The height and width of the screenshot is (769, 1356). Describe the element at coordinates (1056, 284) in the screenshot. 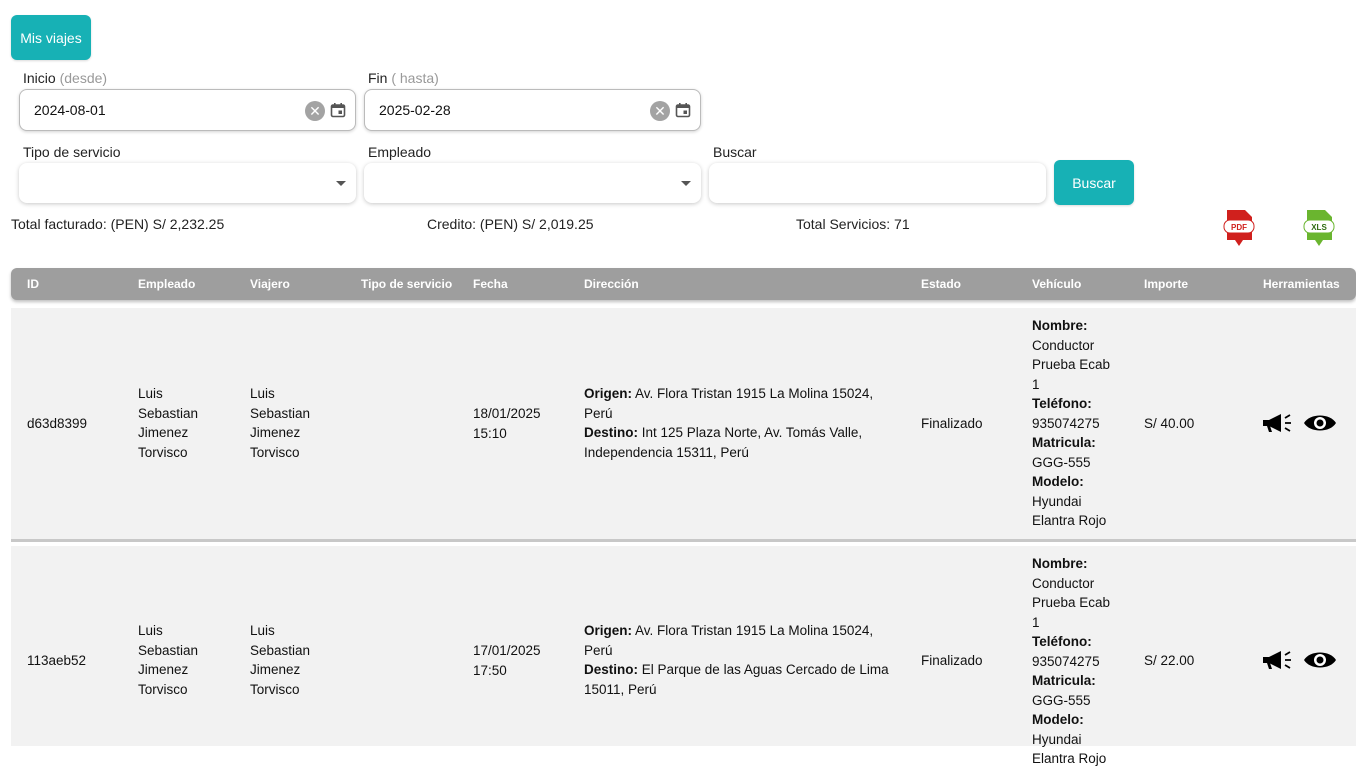

I see `col-vehiculo: Vehículo` at that location.